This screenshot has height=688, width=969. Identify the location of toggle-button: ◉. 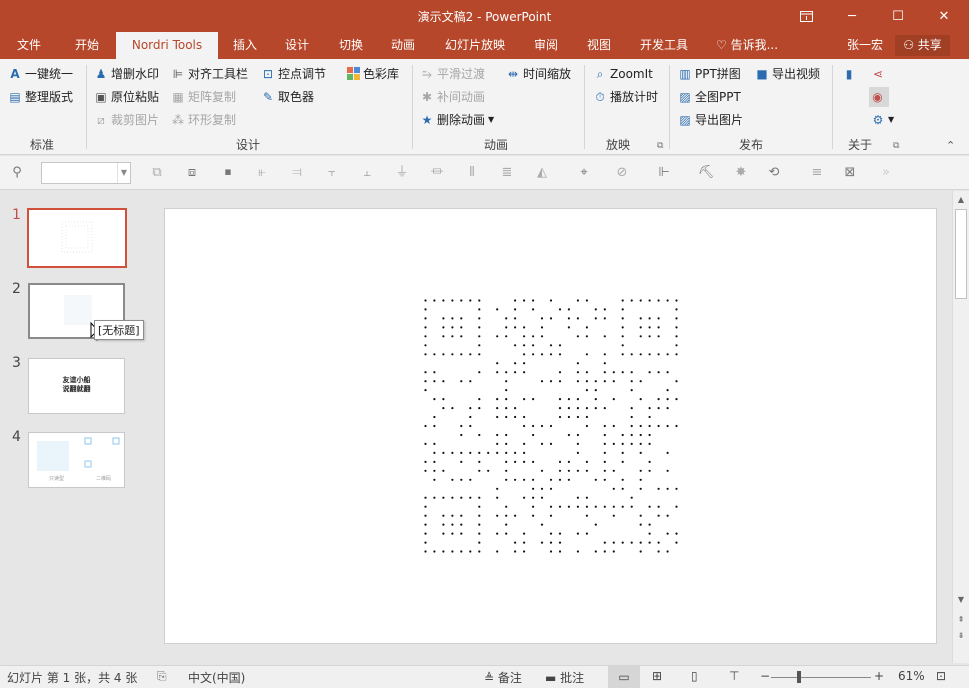
(879, 97).